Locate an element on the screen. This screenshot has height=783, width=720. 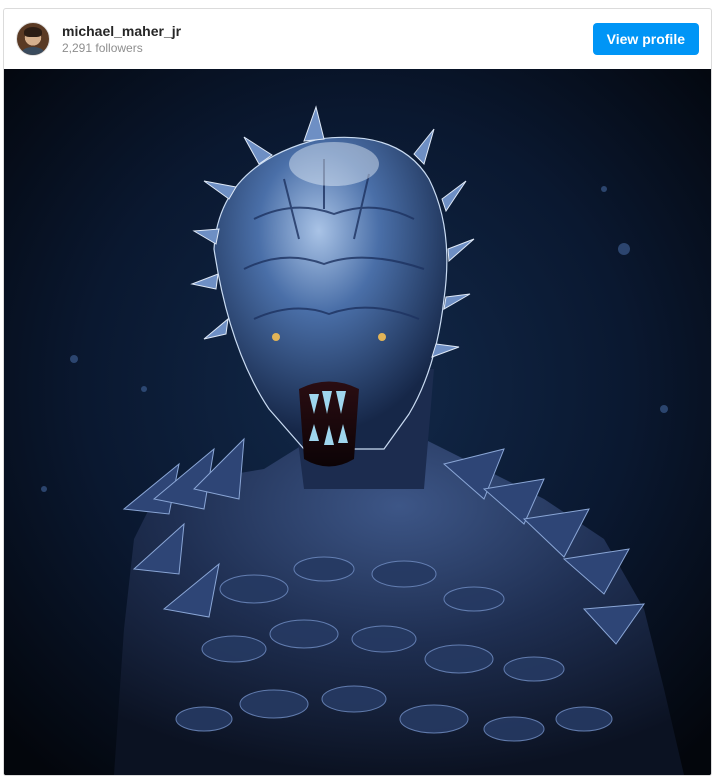
avatar-shirt is located at coordinates (33, 51).